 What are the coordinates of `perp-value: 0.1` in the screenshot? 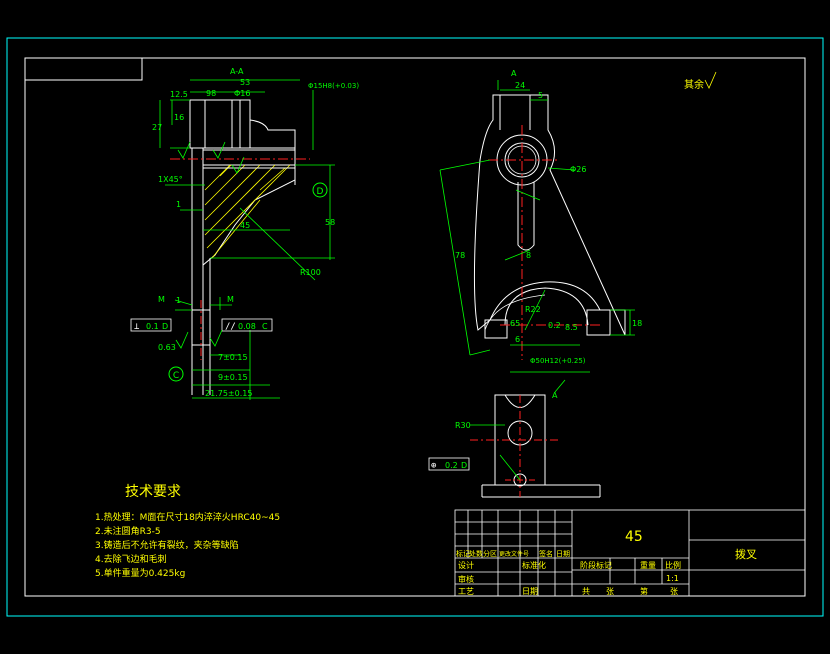 It's located at (152, 326).